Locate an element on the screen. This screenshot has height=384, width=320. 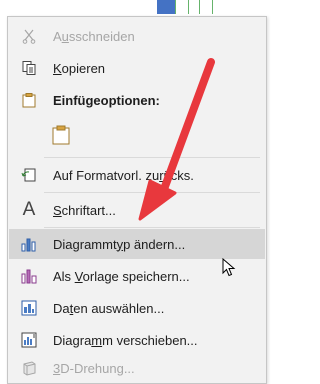
menu-item-label: Einfügeoptionen: is located at coordinates (106, 100).